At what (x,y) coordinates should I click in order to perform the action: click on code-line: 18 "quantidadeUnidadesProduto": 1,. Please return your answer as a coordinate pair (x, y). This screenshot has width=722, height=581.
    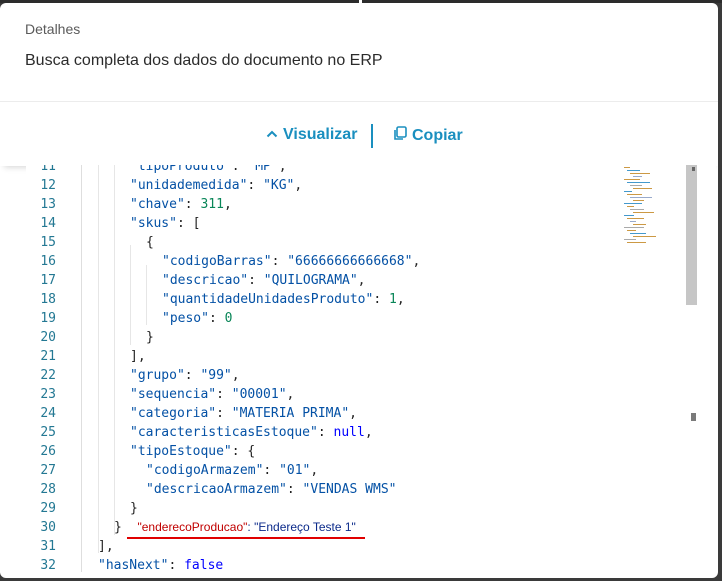
    Looking at the image, I should click on (326, 299).